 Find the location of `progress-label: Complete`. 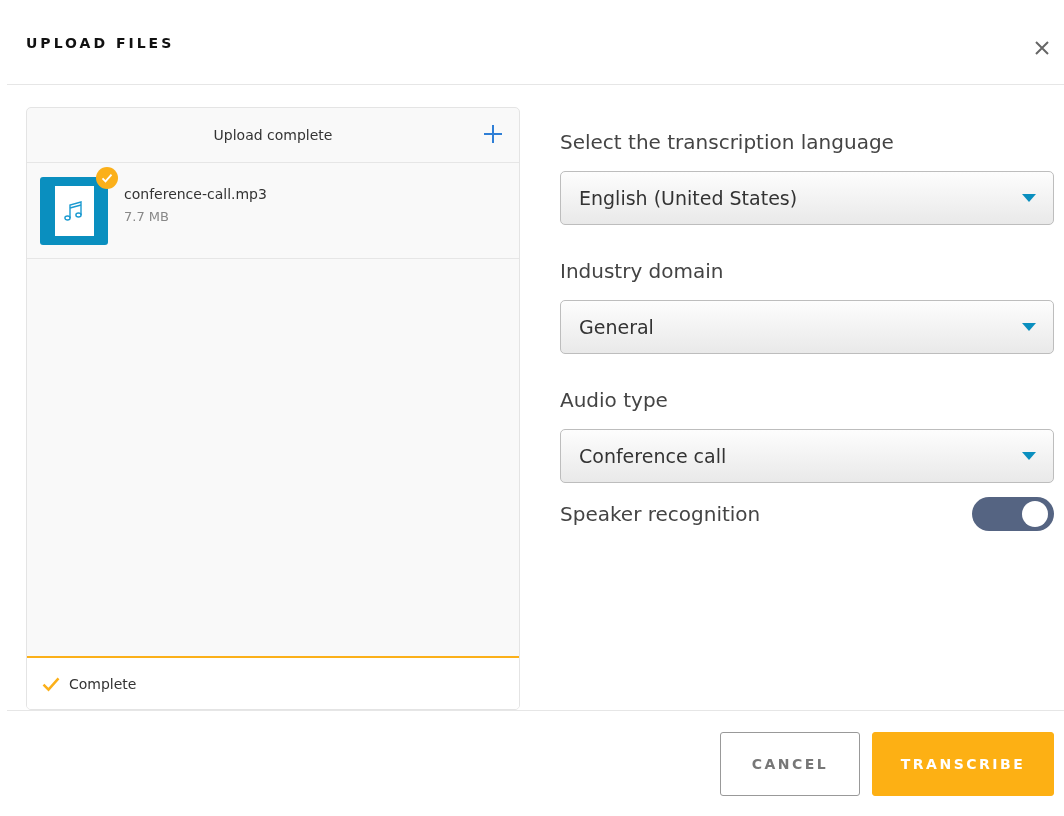

progress-label: Complete is located at coordinates (103, 683).